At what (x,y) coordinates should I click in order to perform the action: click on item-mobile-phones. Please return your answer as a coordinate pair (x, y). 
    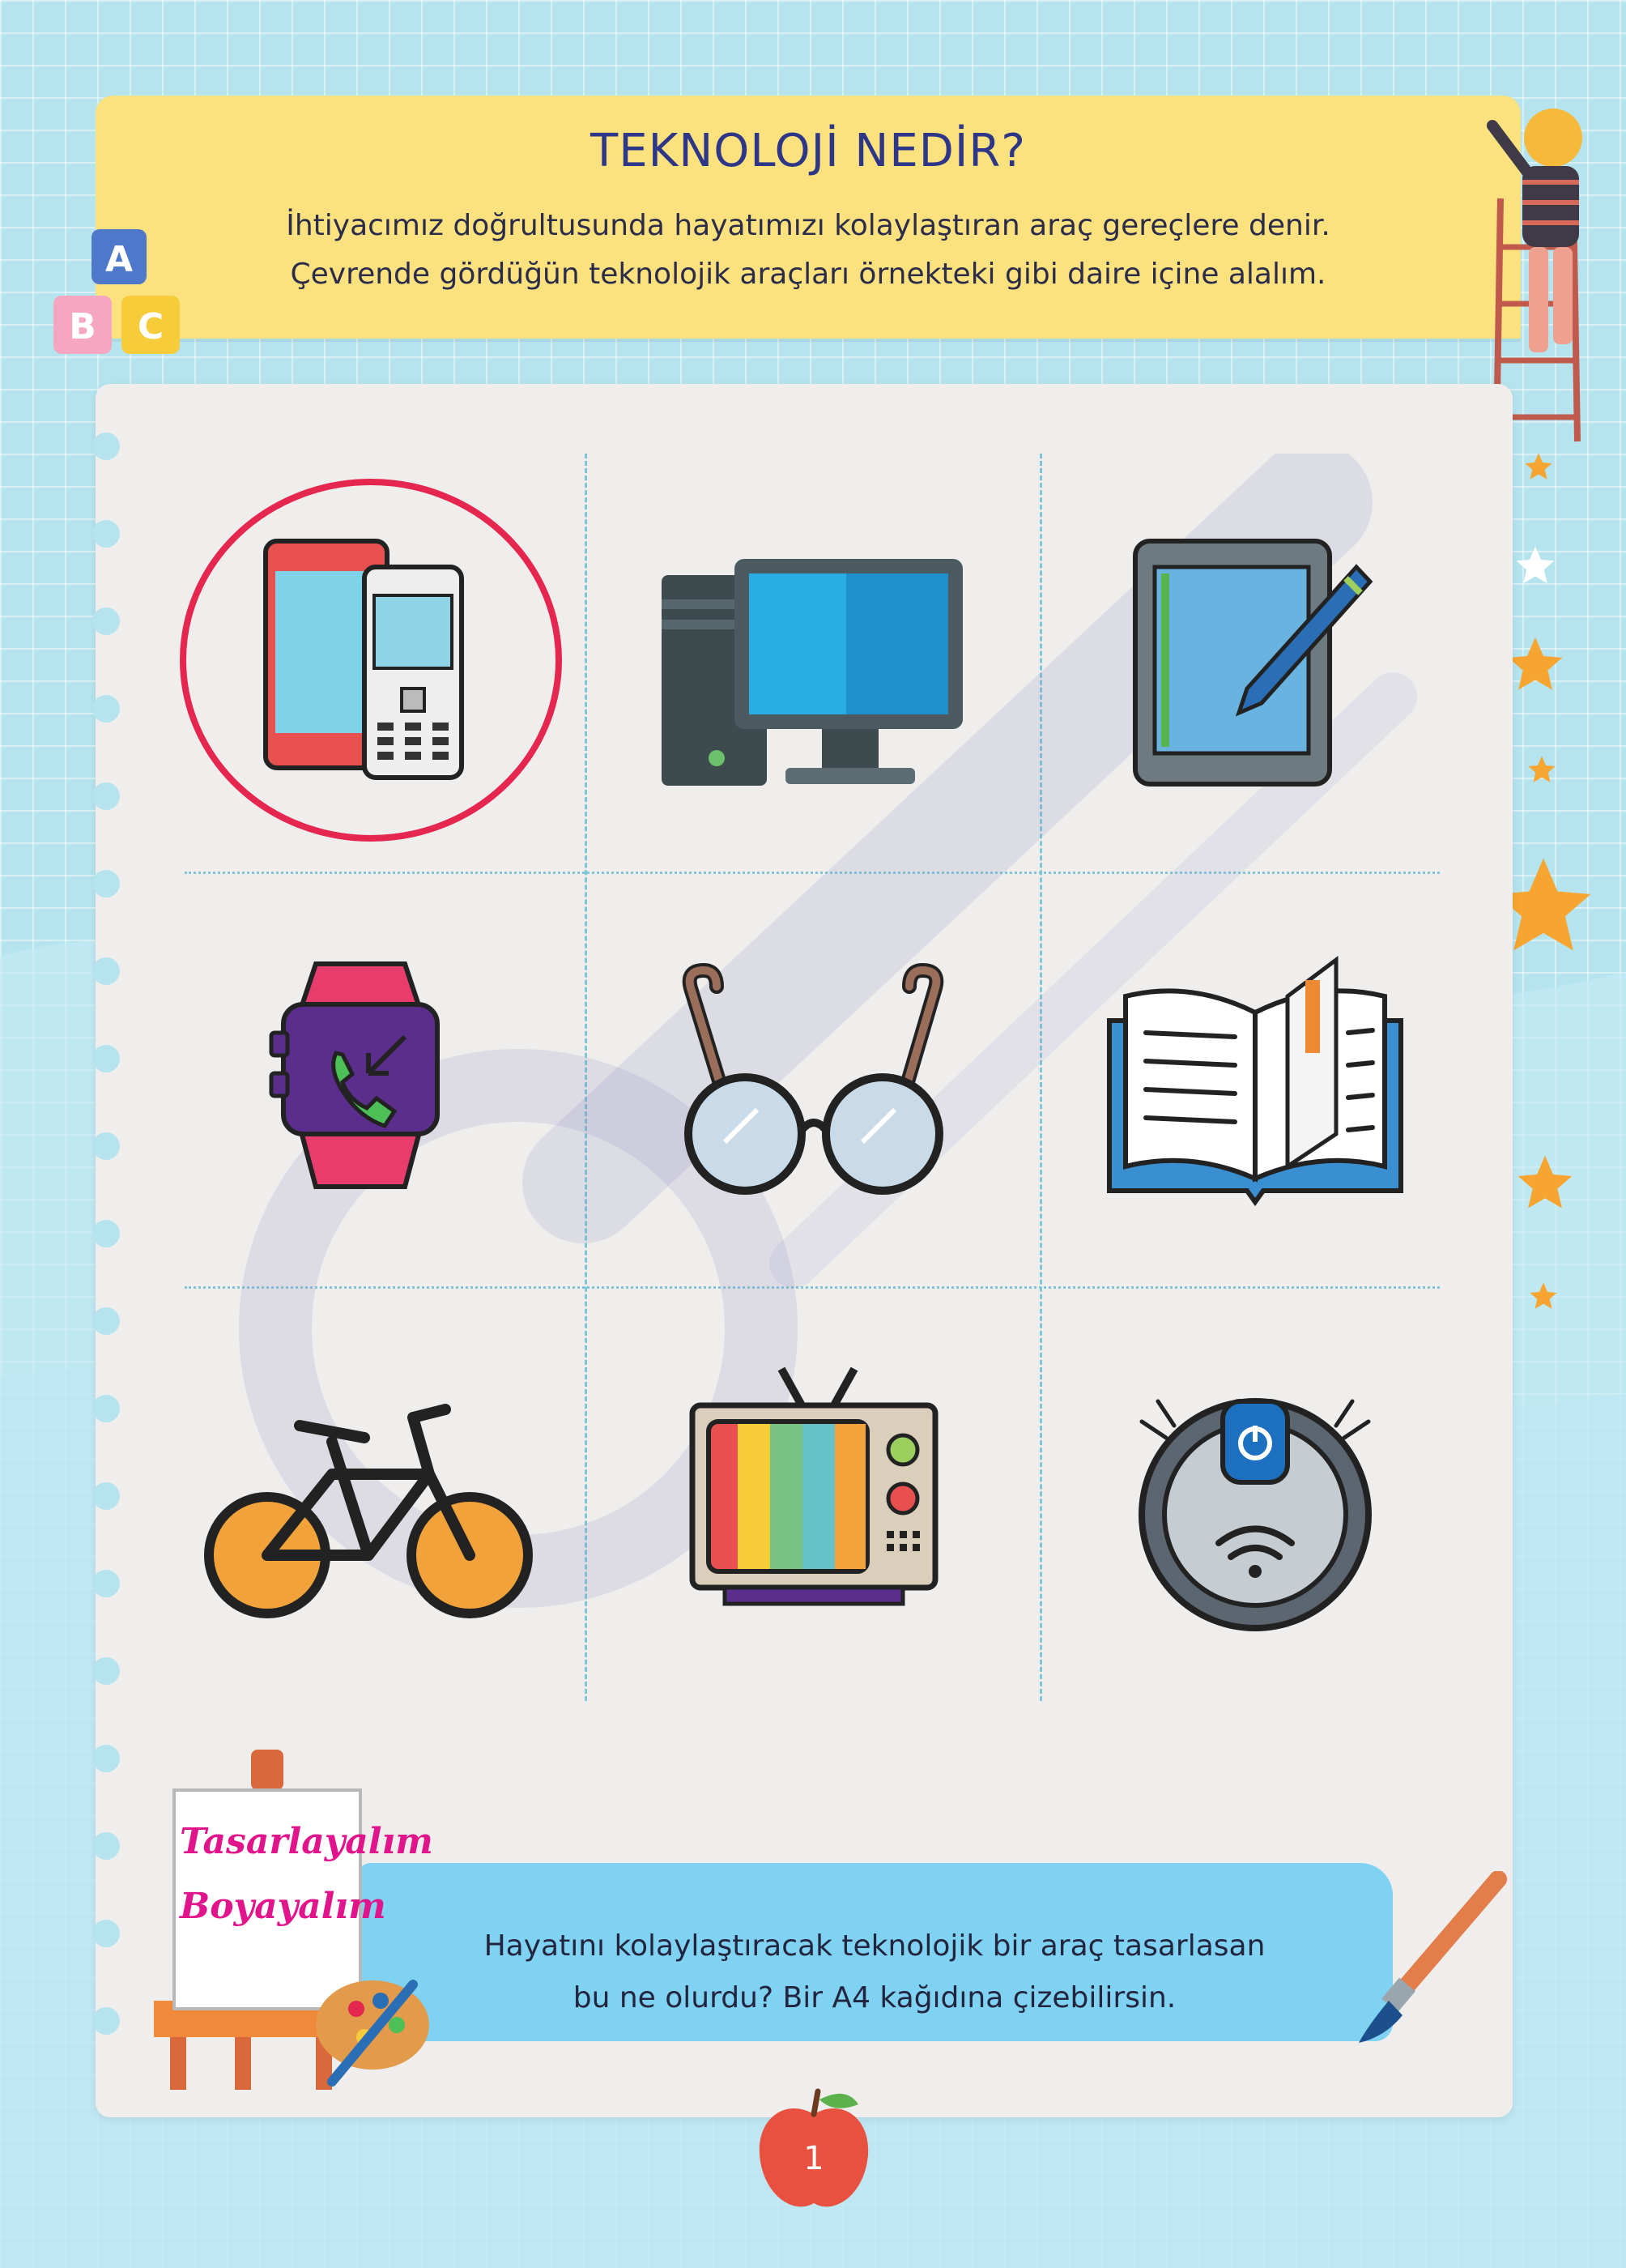
    Looking at the image, I should click on (372, 648).